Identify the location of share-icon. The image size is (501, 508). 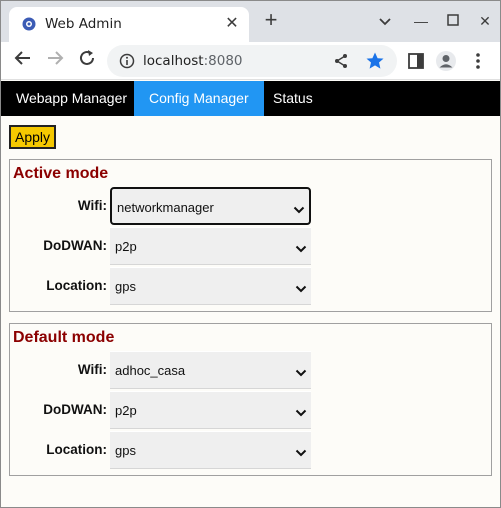
(341, 61).